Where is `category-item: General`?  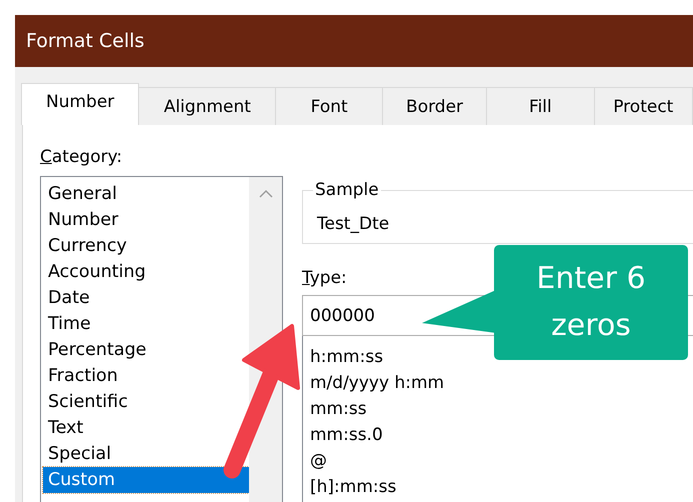 category-item: General is located at coordinates (146, 194).